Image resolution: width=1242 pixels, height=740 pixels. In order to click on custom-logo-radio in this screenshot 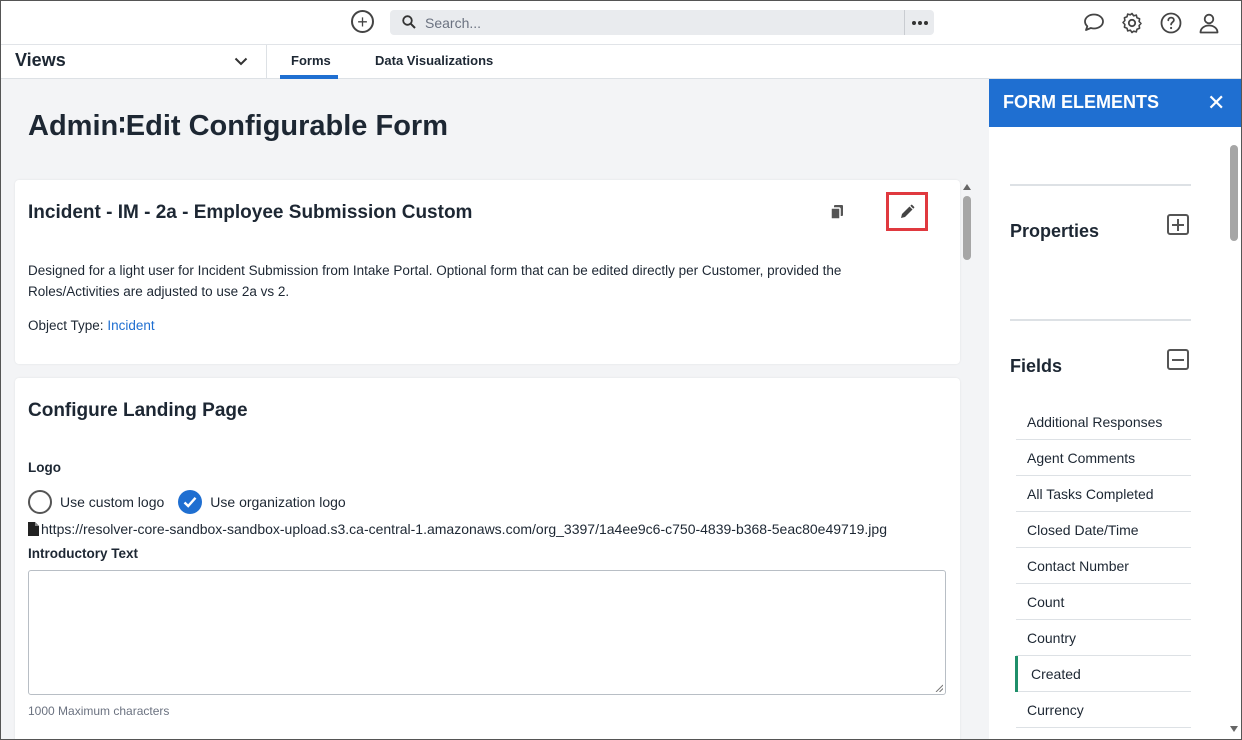, I will do `click(40, 502)`.